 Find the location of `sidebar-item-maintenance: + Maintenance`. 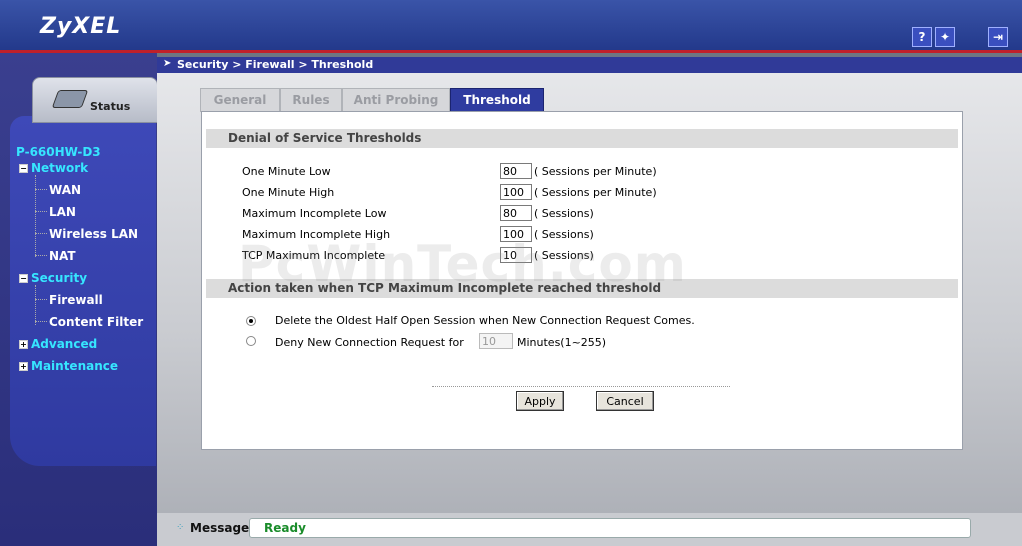

sidebar-item-maintenance: + Maintenance is located at coordinates (68, 366).